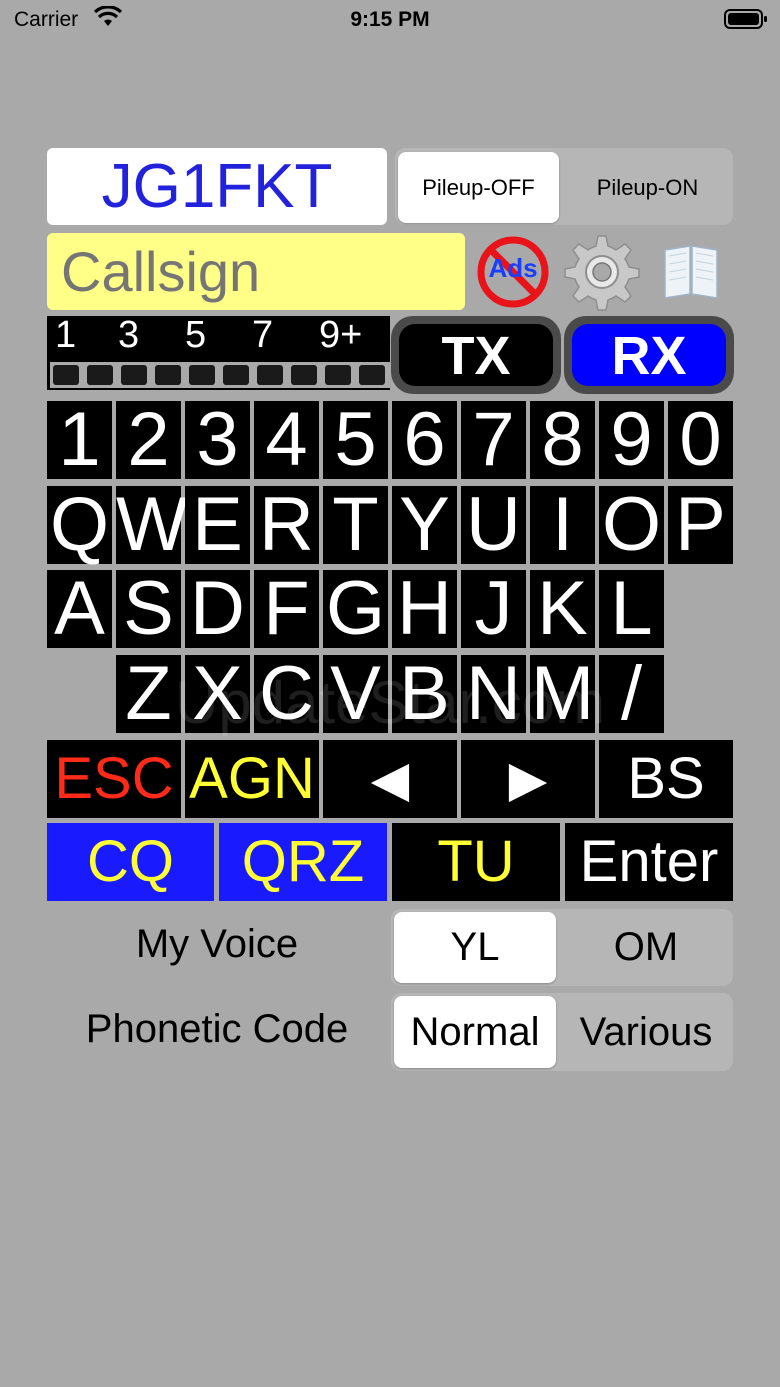 This screenshot has height=1387, width=780. What do you see at coordinates (493, 525) in the screenshot?
I see `key-u: U` at bounding box center [493, 525].